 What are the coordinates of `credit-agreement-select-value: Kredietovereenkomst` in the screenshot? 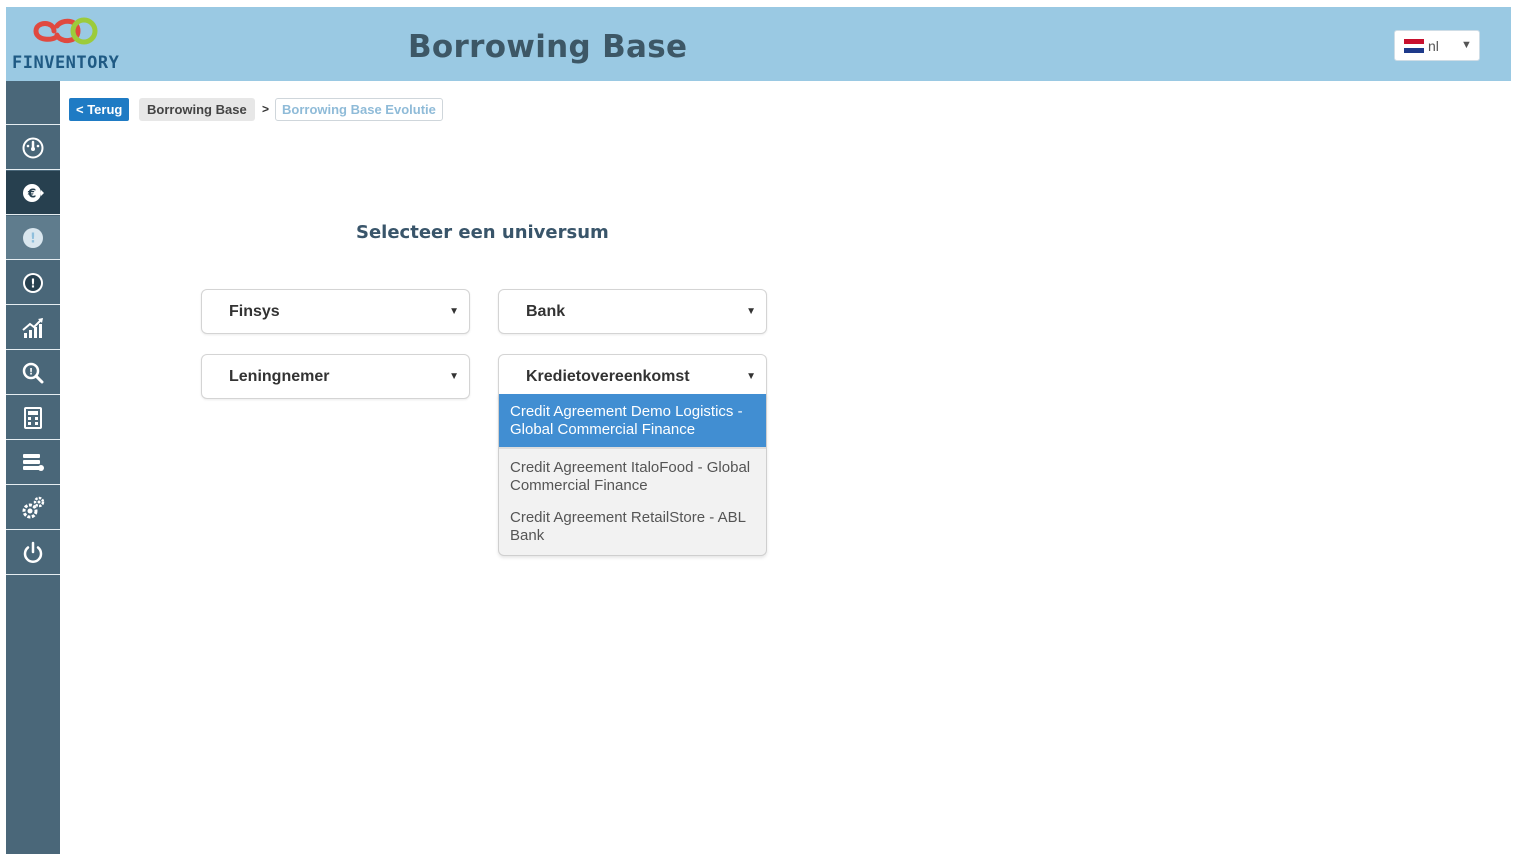 It's located at (608, 376).